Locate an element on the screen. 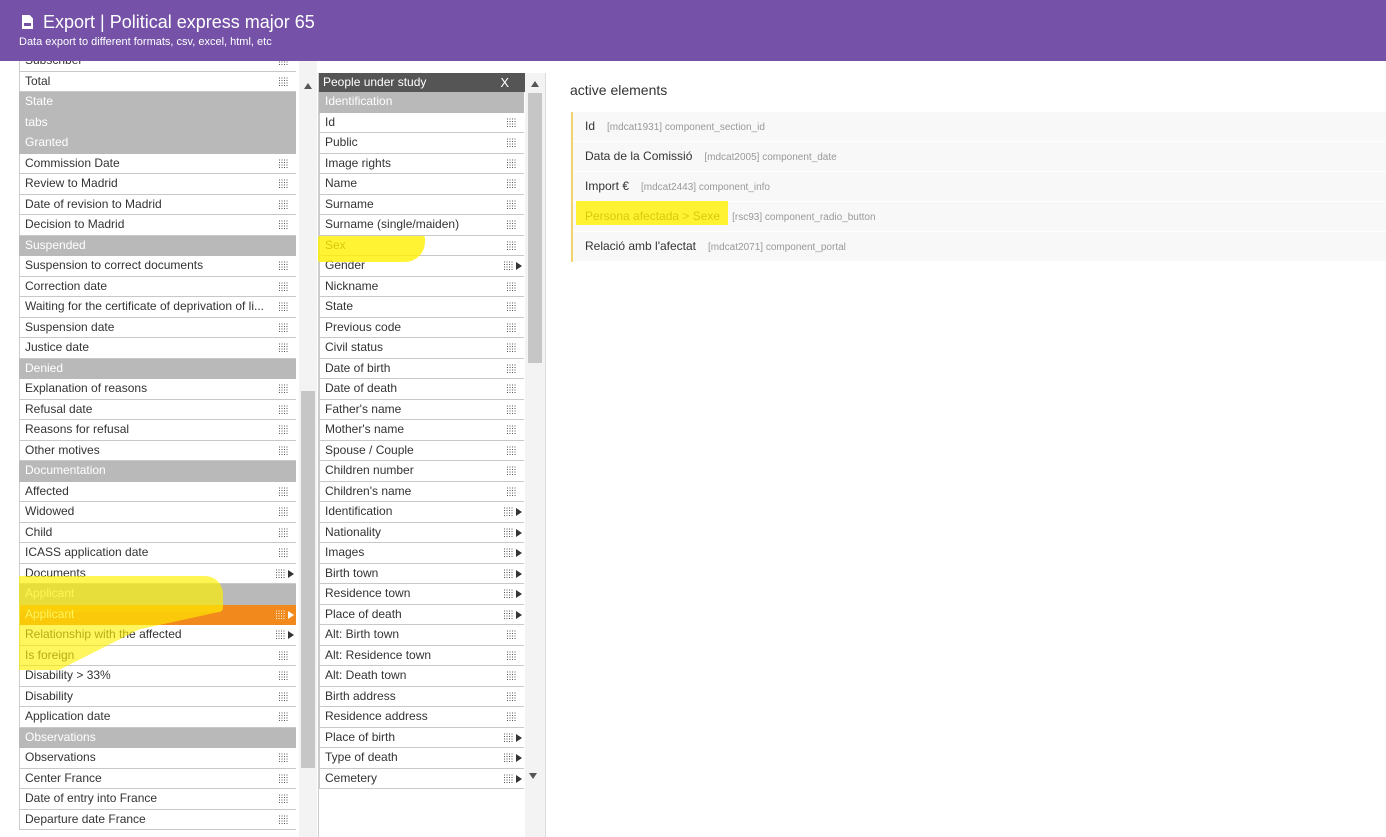 The width and height of the screenshot is (1386, 837). left-scrollbar is located at coordinates (308, 449).